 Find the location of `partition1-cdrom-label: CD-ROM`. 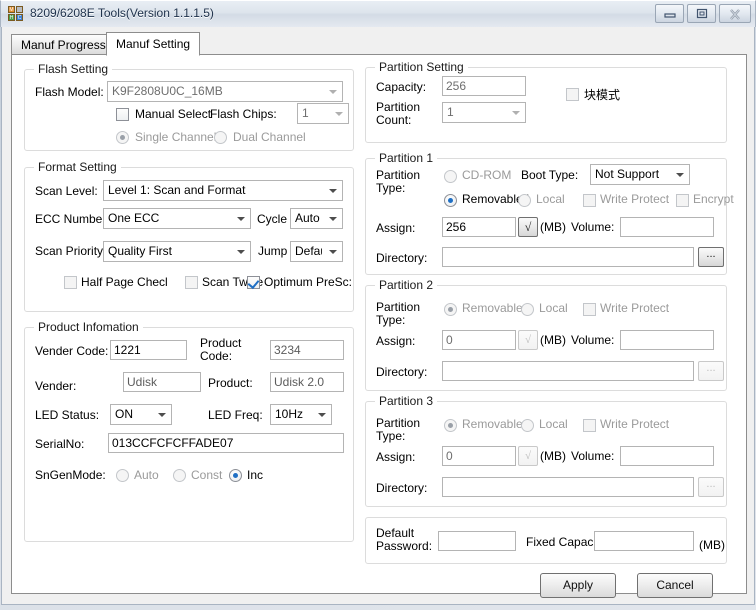

partition1-cdrom-label: CD-ROM is located at coordinates (487, 175).